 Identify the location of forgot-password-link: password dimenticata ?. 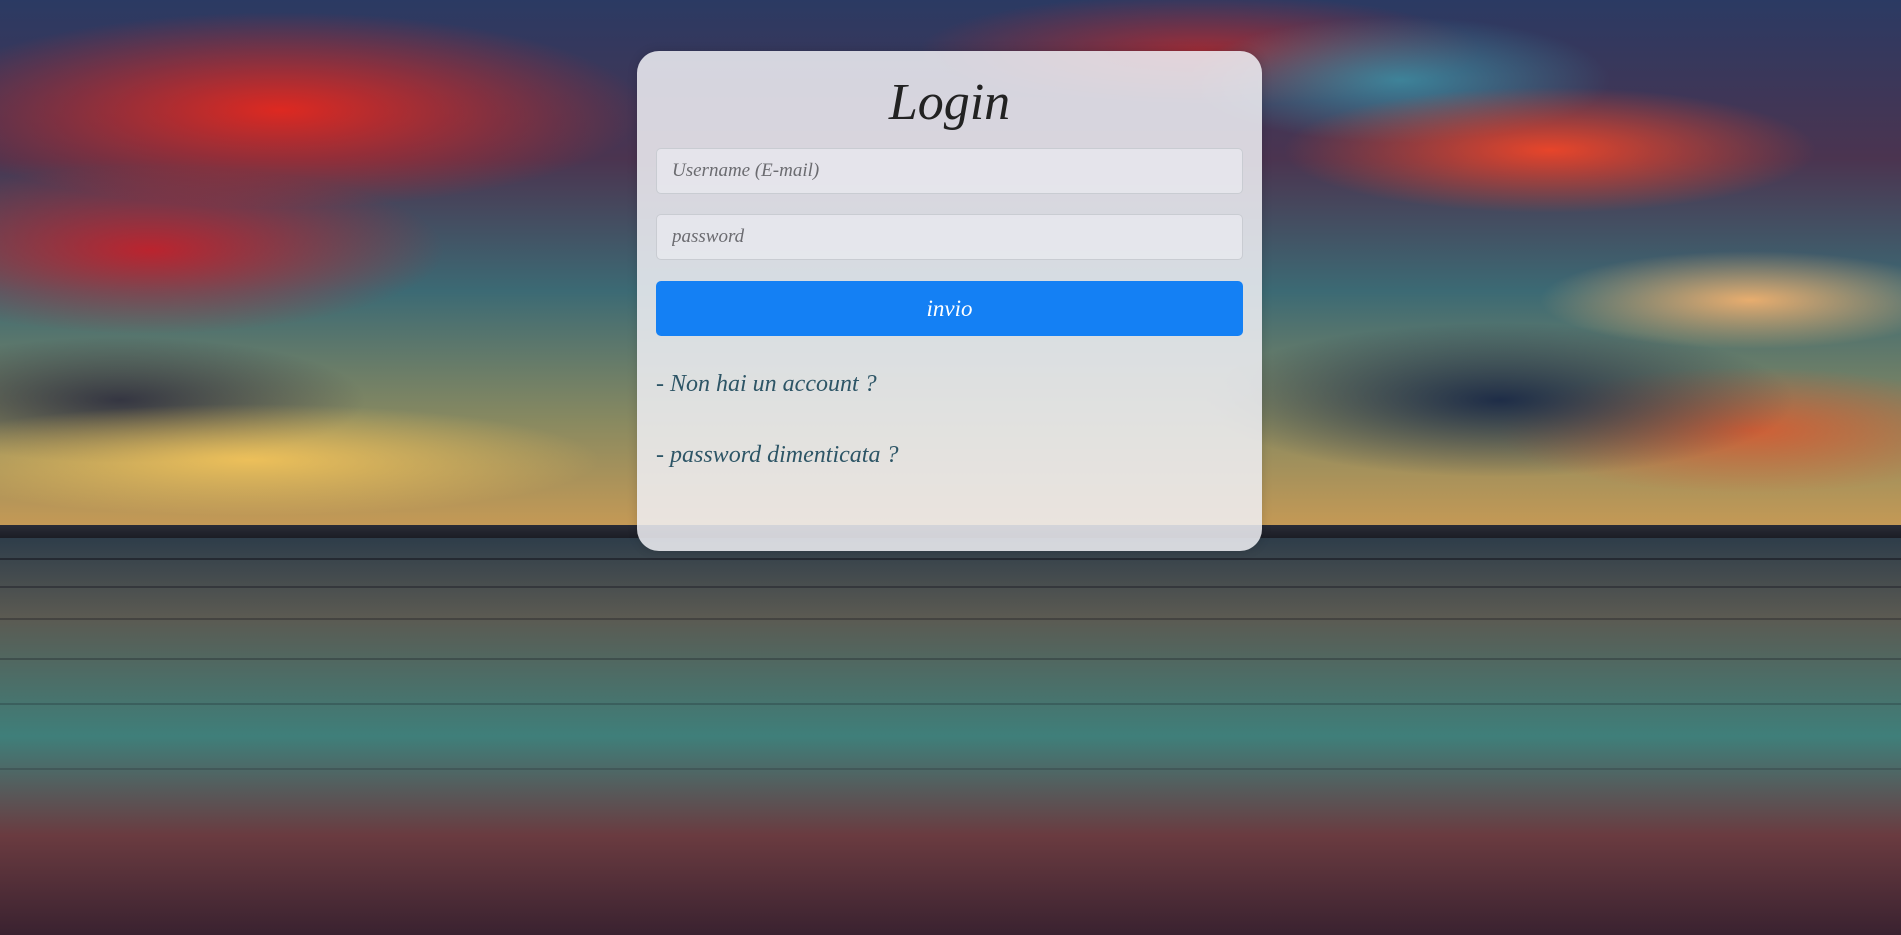
(784, 455).